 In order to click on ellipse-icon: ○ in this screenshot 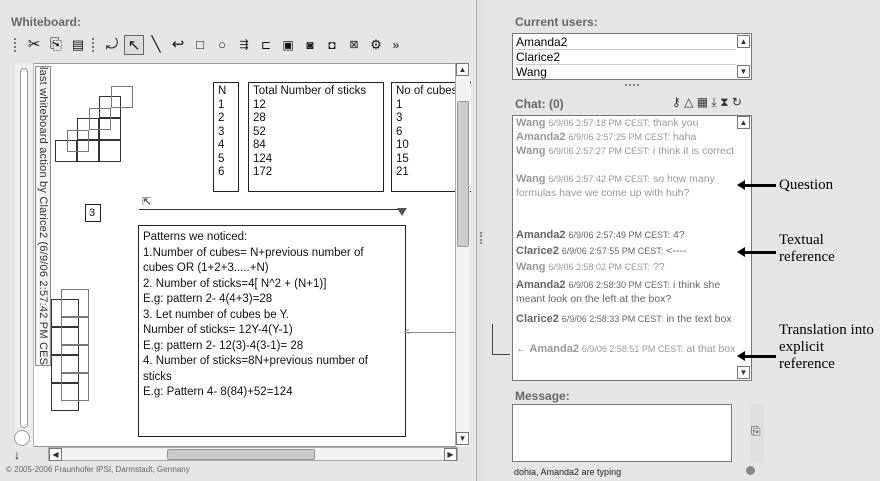, I will do `click(222, 45)`.